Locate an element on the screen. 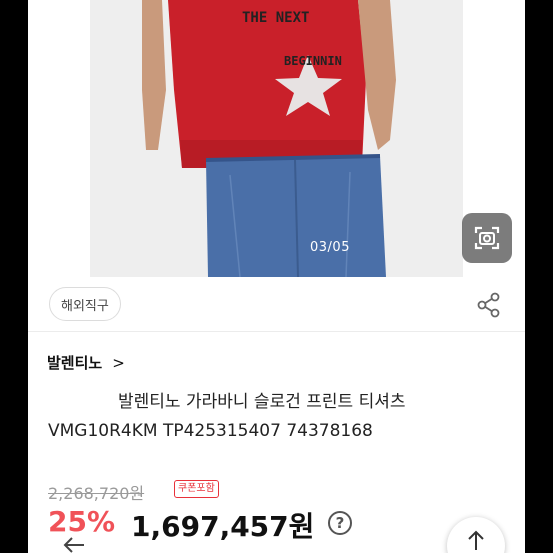 The image size is (553, 553). overseas-purchase-badge: 해외직구 is located at coordinates (85, 304).